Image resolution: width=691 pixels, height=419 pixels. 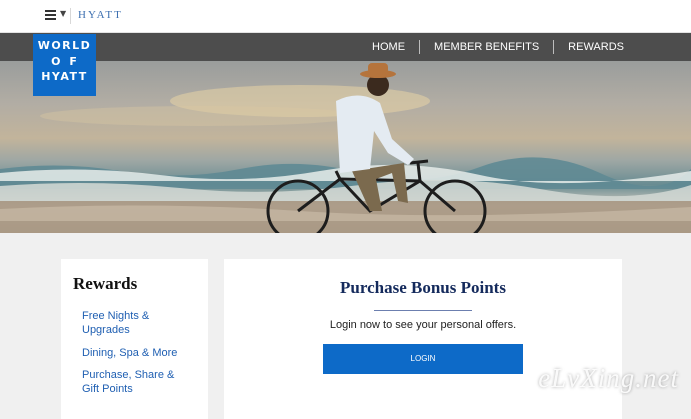 What do you see at coordinates (345, 47) in the screenshot?
I see `main-nav: HOME MEMBER BENEFITS REWARDS` at bounding box center [345, 47].